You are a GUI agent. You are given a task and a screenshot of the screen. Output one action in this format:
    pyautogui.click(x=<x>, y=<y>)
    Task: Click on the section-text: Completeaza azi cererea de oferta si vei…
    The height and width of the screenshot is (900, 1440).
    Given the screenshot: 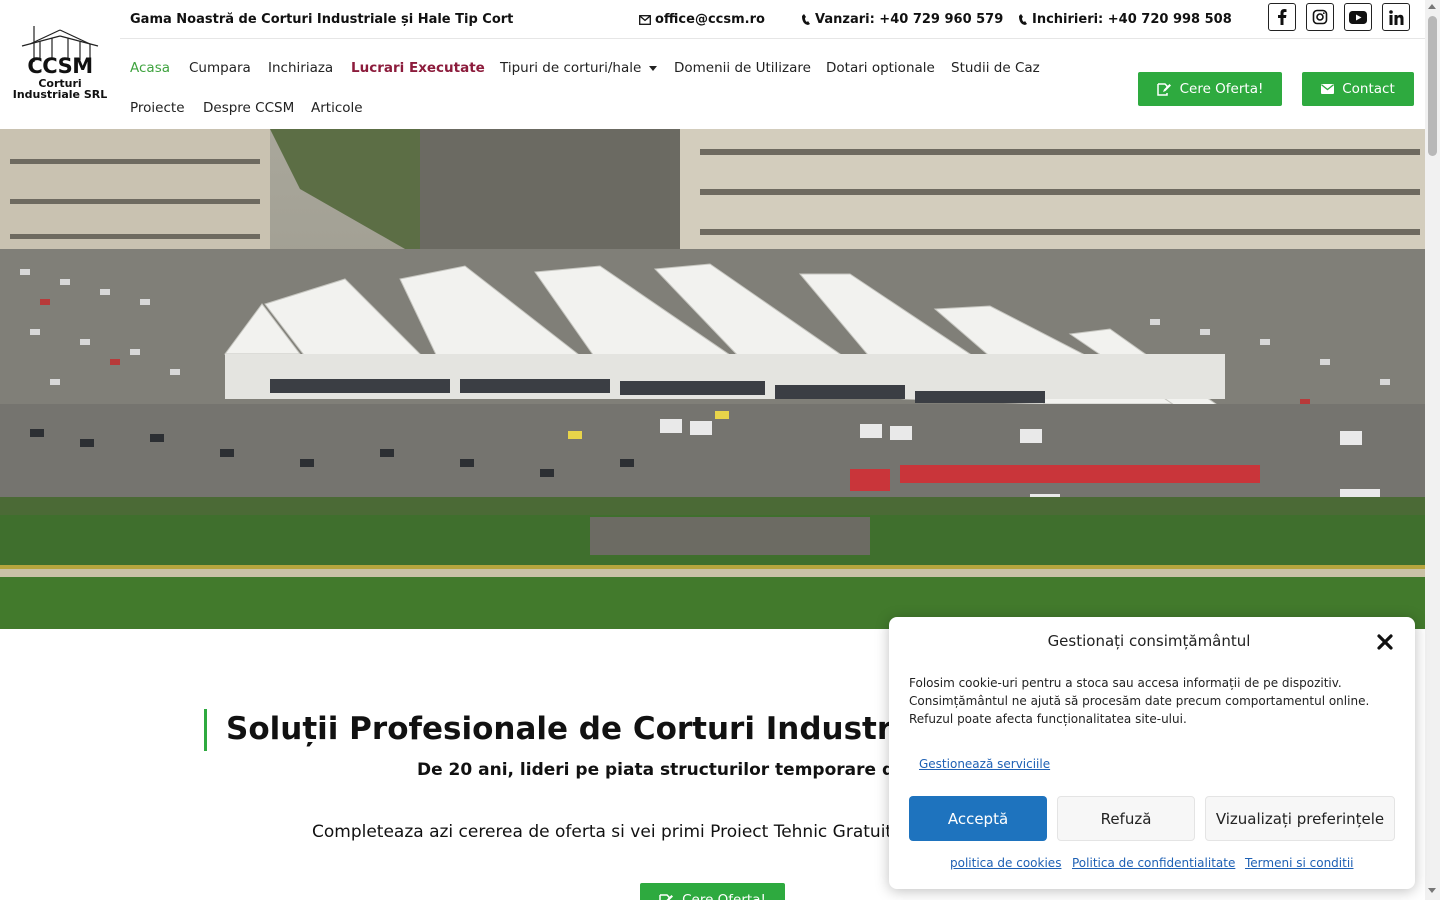 What is the action you would take?
    pyautogui.click(x=605, y=832)
    